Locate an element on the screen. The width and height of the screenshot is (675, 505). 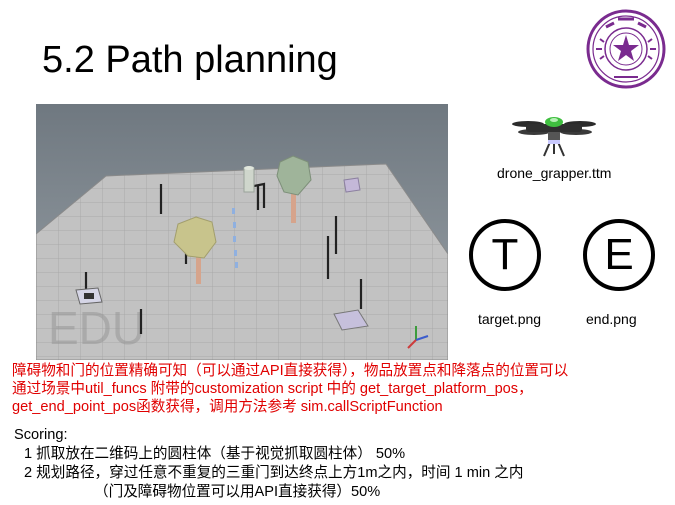
note-line-1: 障碍物和门的位置精确可知（可以通过API直接获得），物品放置点和降落点的位置可以 is located at coordinates (290, 371).